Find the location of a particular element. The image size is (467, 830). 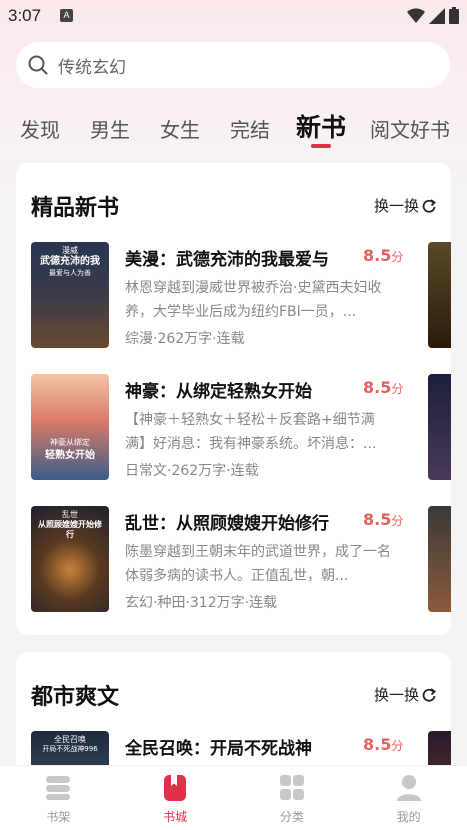

tab-completed: 完结 is located at coordinates (250, 128).